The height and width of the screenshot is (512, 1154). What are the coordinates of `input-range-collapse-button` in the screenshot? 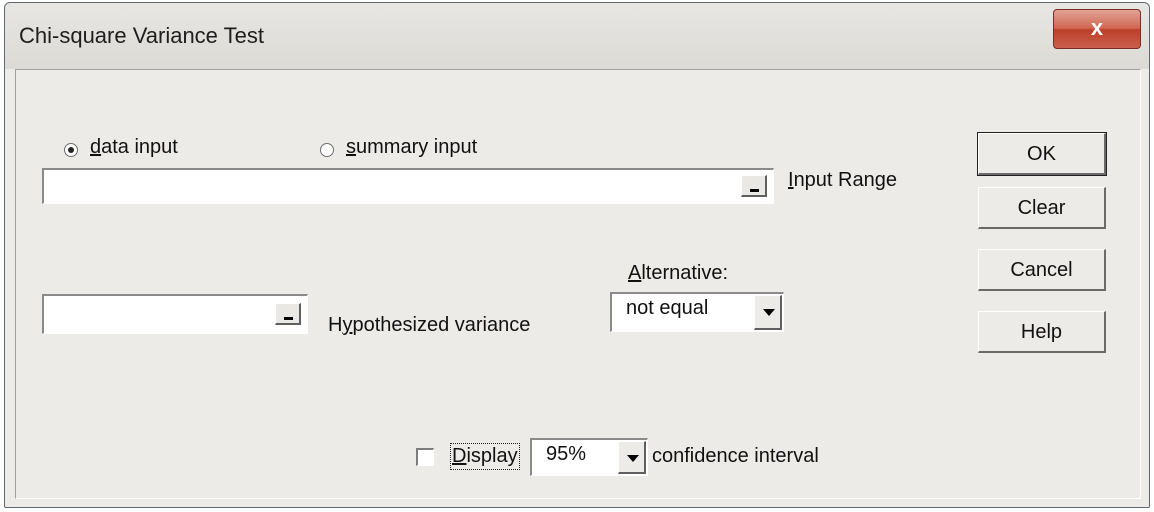 It's located at (754, 186).